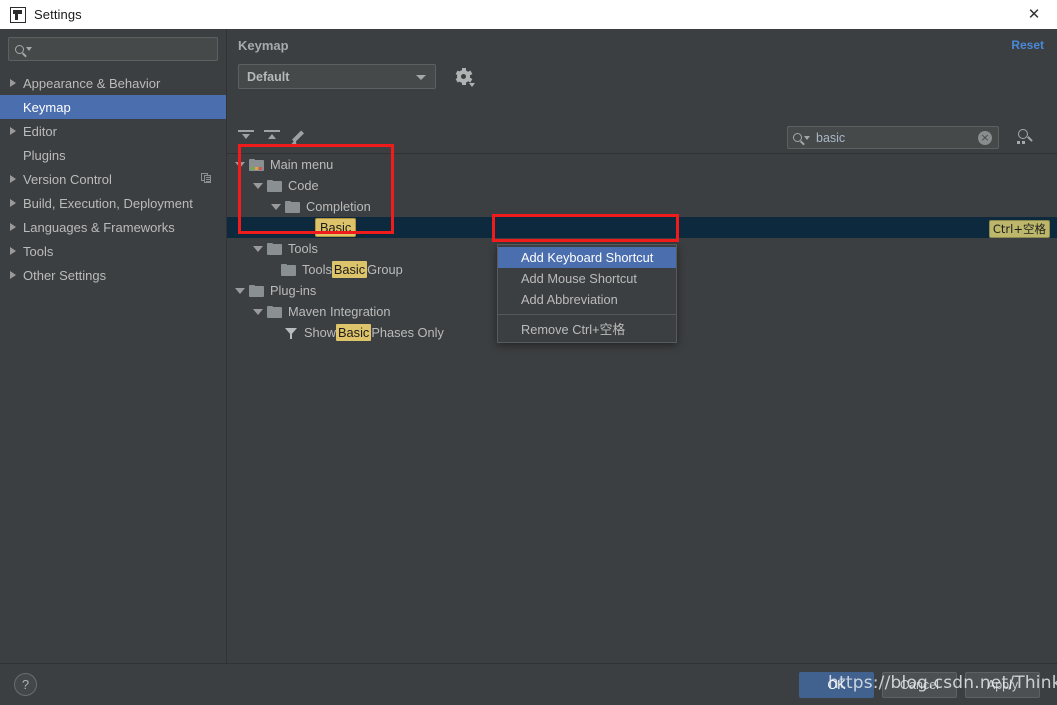 This screenshot has height=705, width=1057. What do you see at coordinates (44, 155) in the screenshot?
I see `sidebar-item-label: Plugins` at bounding box center [44, 155].